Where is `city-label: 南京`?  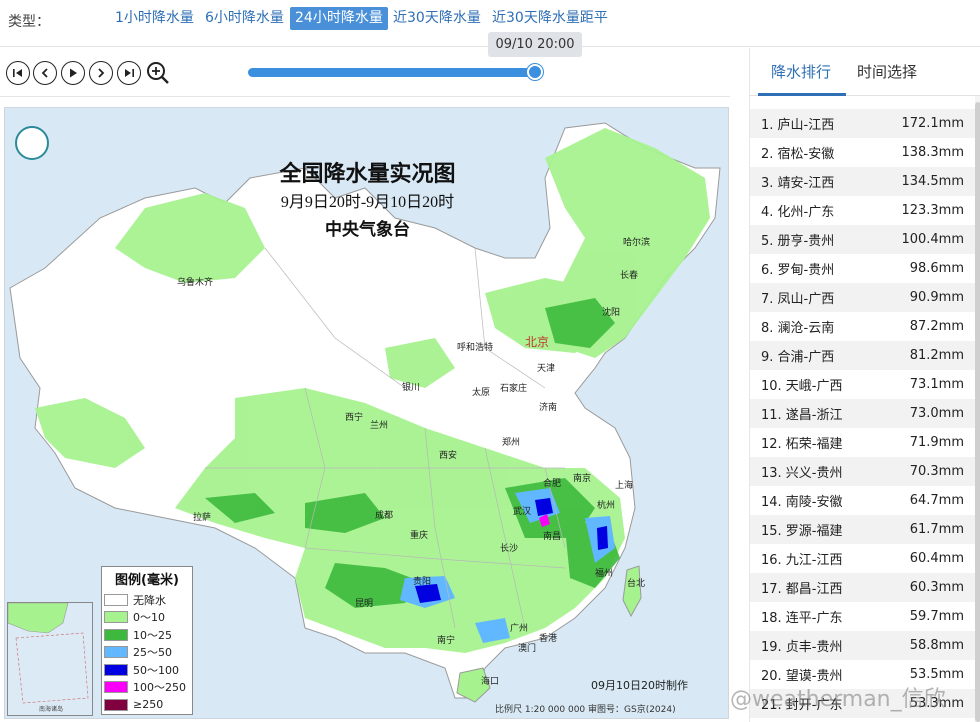 city-label: 南京 is located at coordinates (582, 479).